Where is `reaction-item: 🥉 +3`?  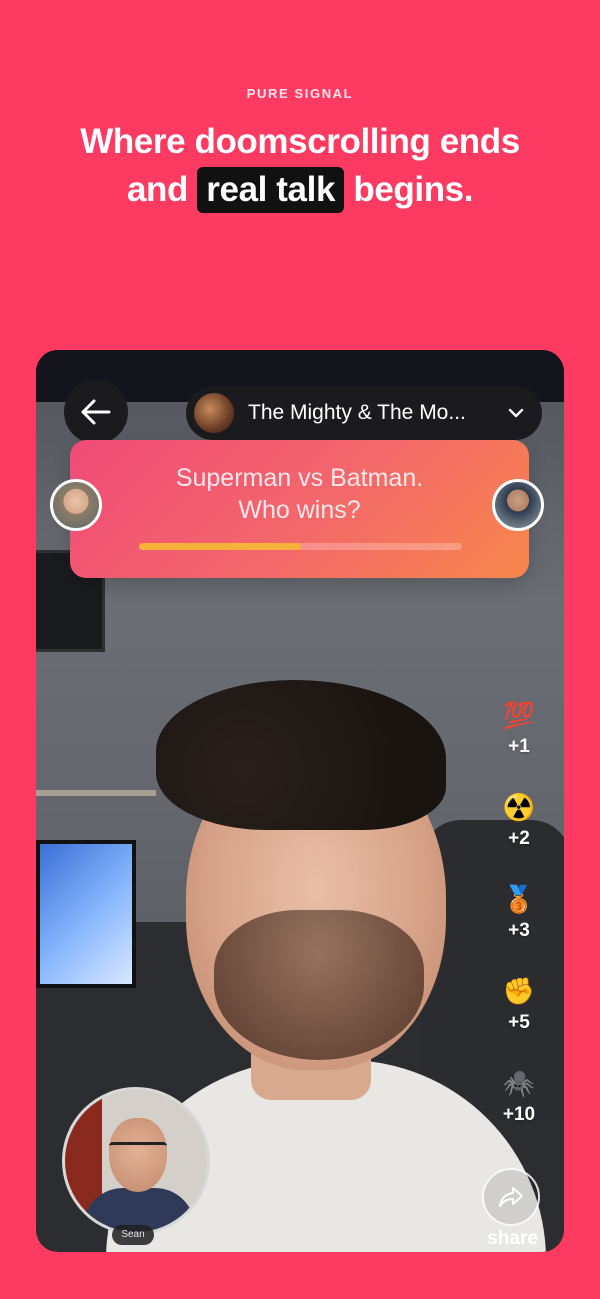 reaction-item: 🥉 +3 is located at coordinates (519, 928).